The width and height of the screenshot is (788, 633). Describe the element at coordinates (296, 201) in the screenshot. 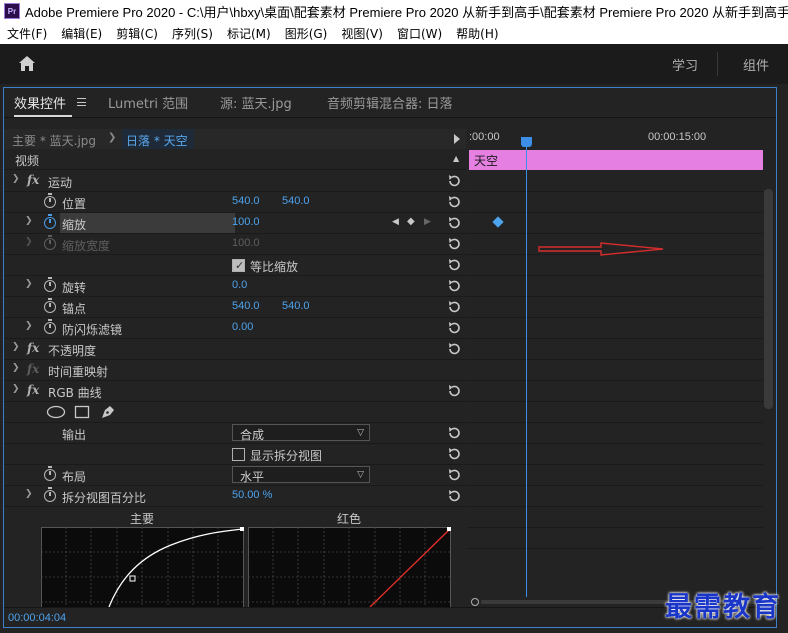

I see `position-y-value: 540.0` at that location.